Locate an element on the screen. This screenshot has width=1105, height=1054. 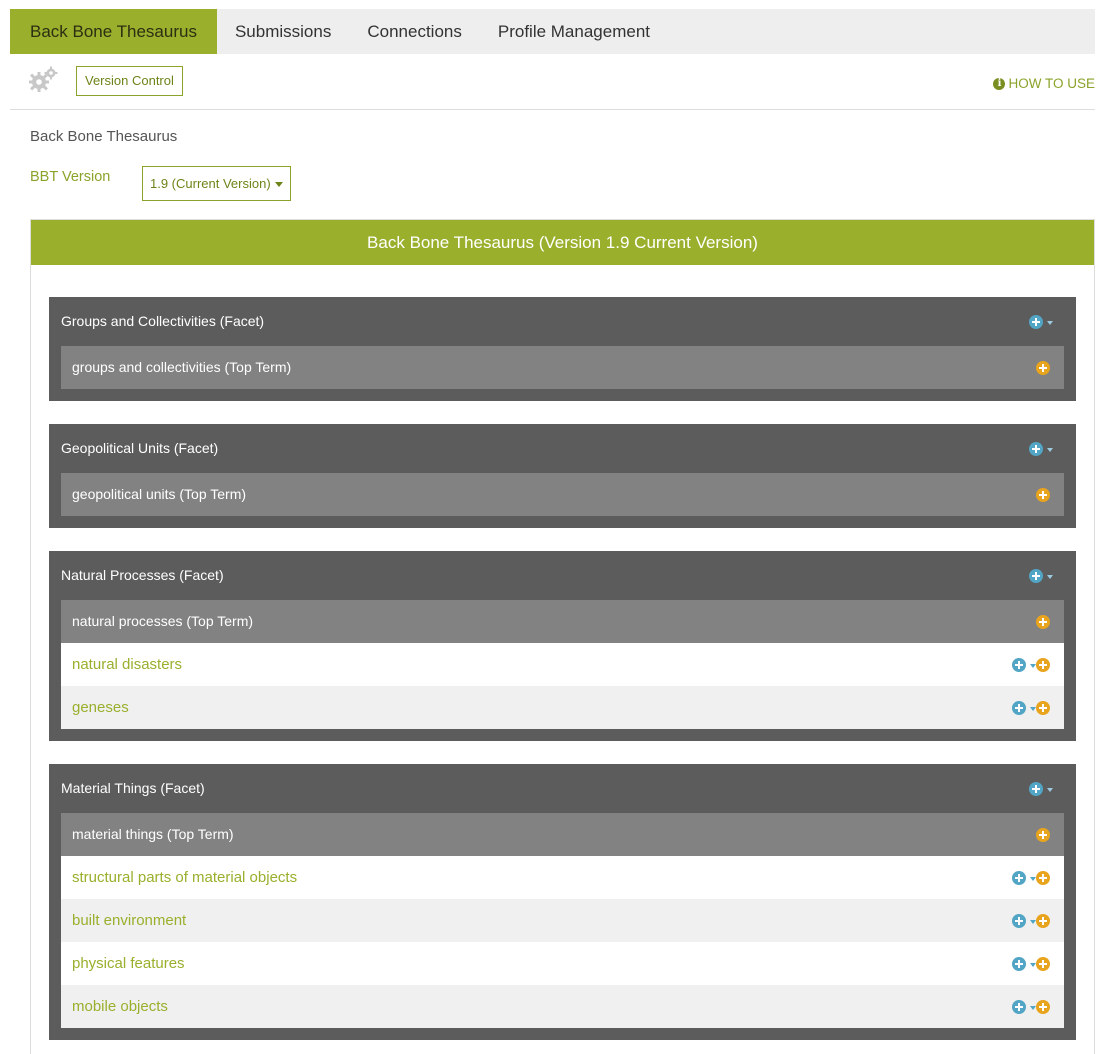
facet-title-text: Material Things (Facet) is located at coordinates (133, 788).